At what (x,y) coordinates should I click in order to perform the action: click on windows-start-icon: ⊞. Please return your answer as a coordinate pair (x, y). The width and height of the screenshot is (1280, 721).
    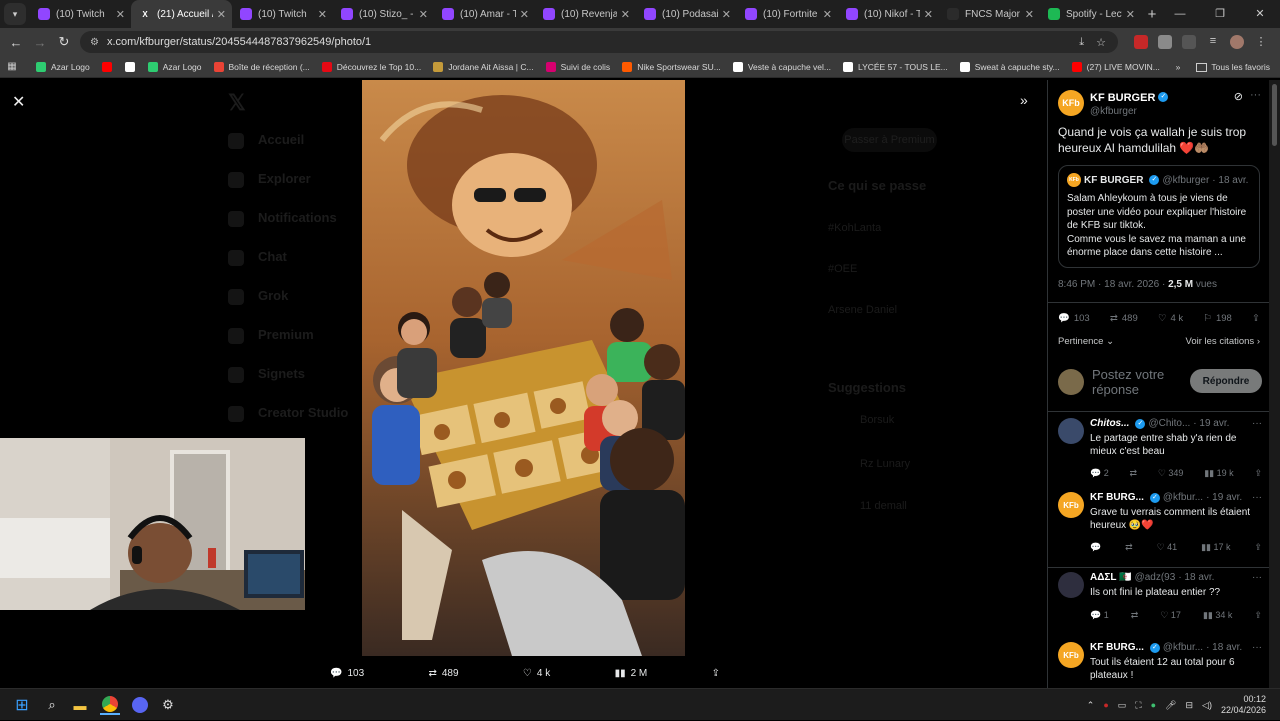
    Looking at the image, I should click on (22, 705).